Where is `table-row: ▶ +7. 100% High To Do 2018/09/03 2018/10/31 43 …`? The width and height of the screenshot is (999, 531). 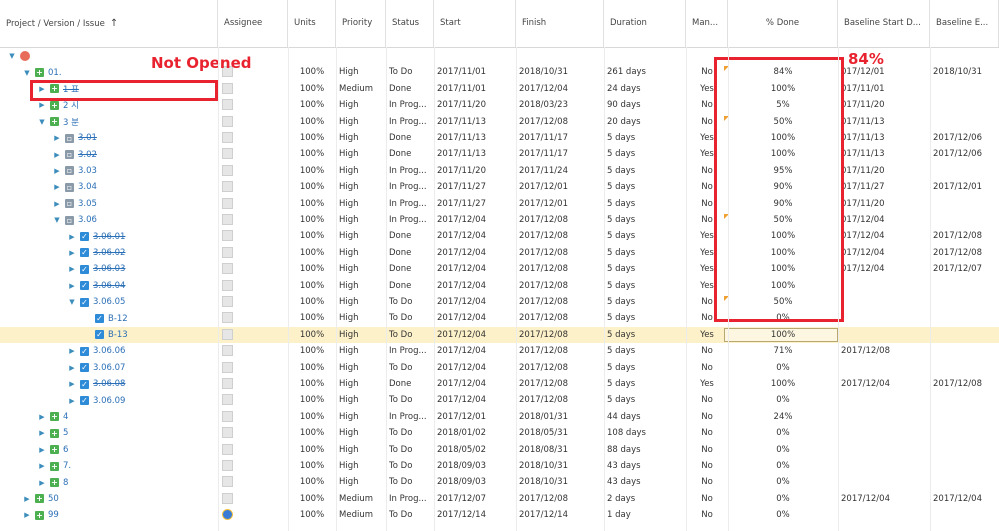
table-row: ▶ +7. 100% High To Do 2018/09/03 2018/10/31 43 … is located at coordinates (499, 466).